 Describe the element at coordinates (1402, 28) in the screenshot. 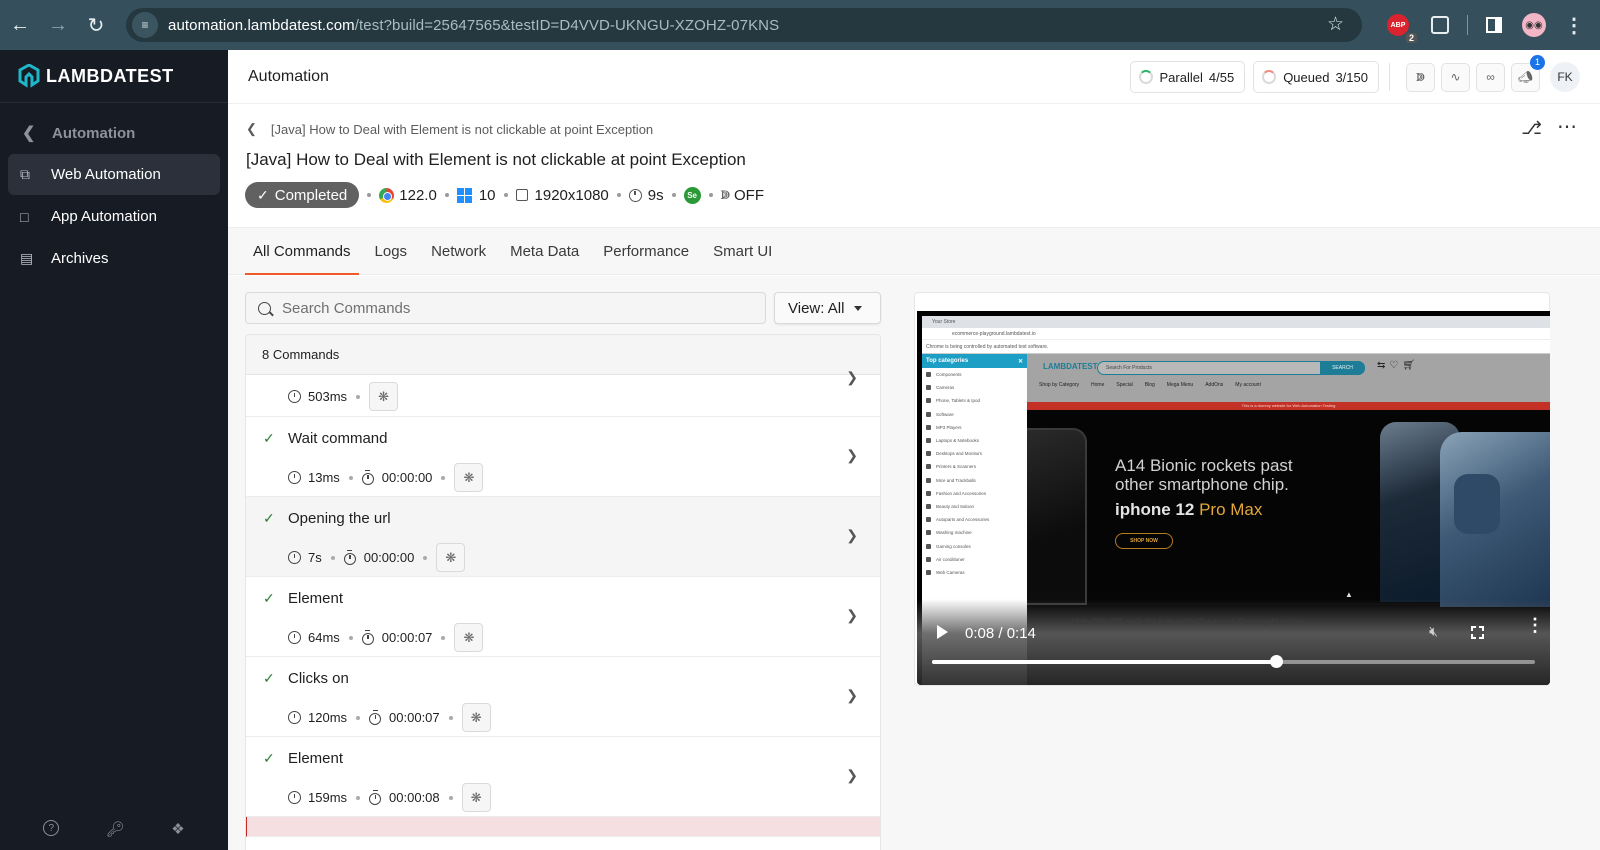

I see `adblock-extension-icon: ABP 2` at that location.